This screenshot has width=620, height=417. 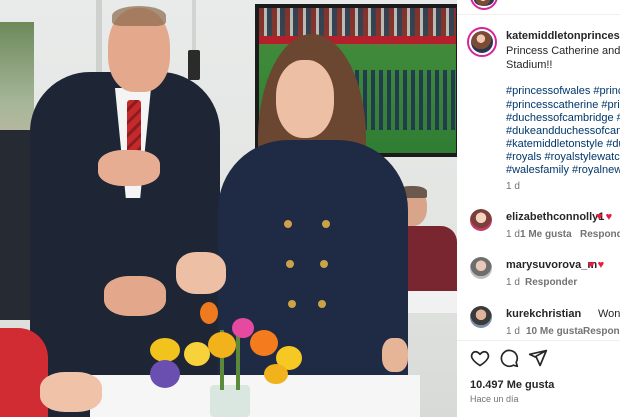 I want to click on photo-woman-face, so click(x=305, y=99).